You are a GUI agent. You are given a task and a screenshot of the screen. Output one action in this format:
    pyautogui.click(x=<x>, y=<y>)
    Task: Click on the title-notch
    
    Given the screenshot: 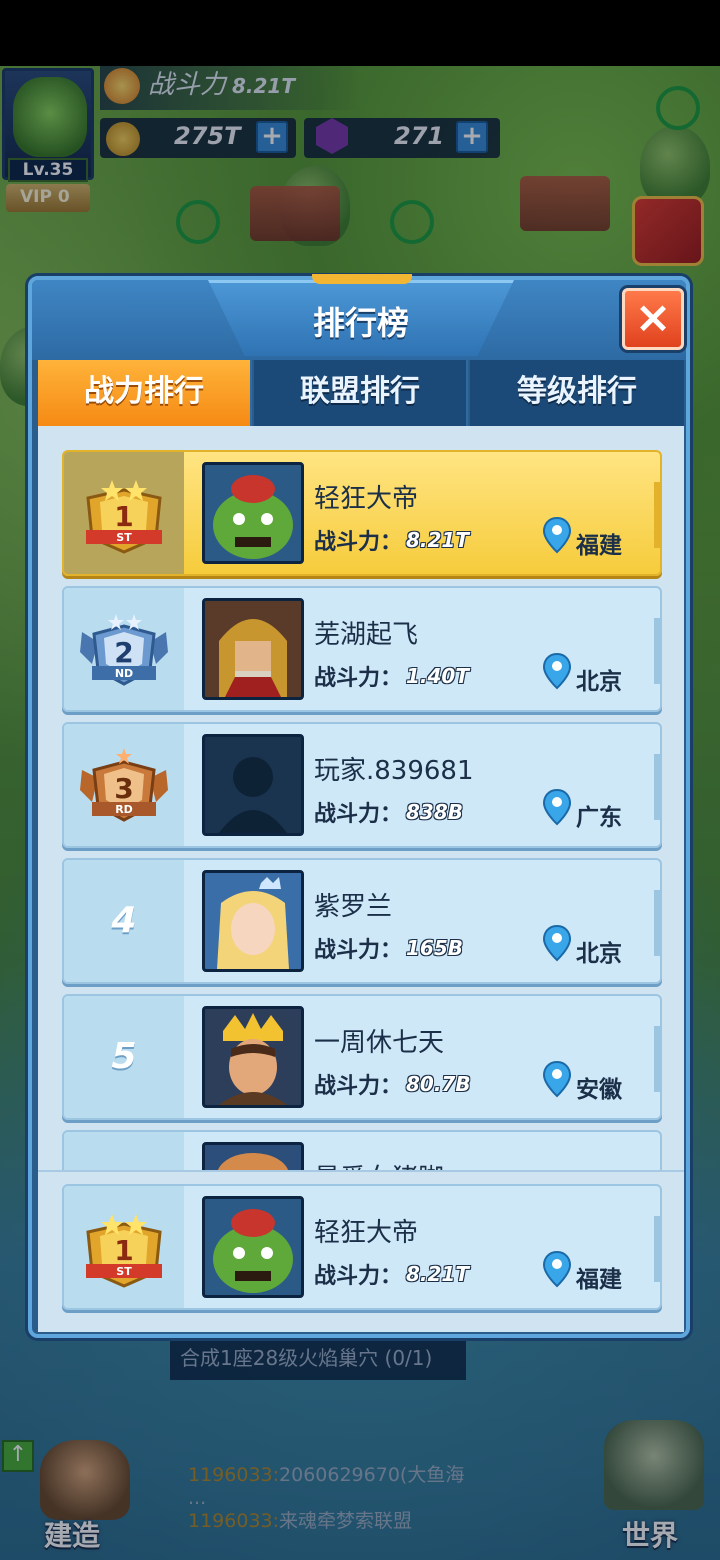 What is the action you would take?
    pyautogui.click(x=362, y=279)
    